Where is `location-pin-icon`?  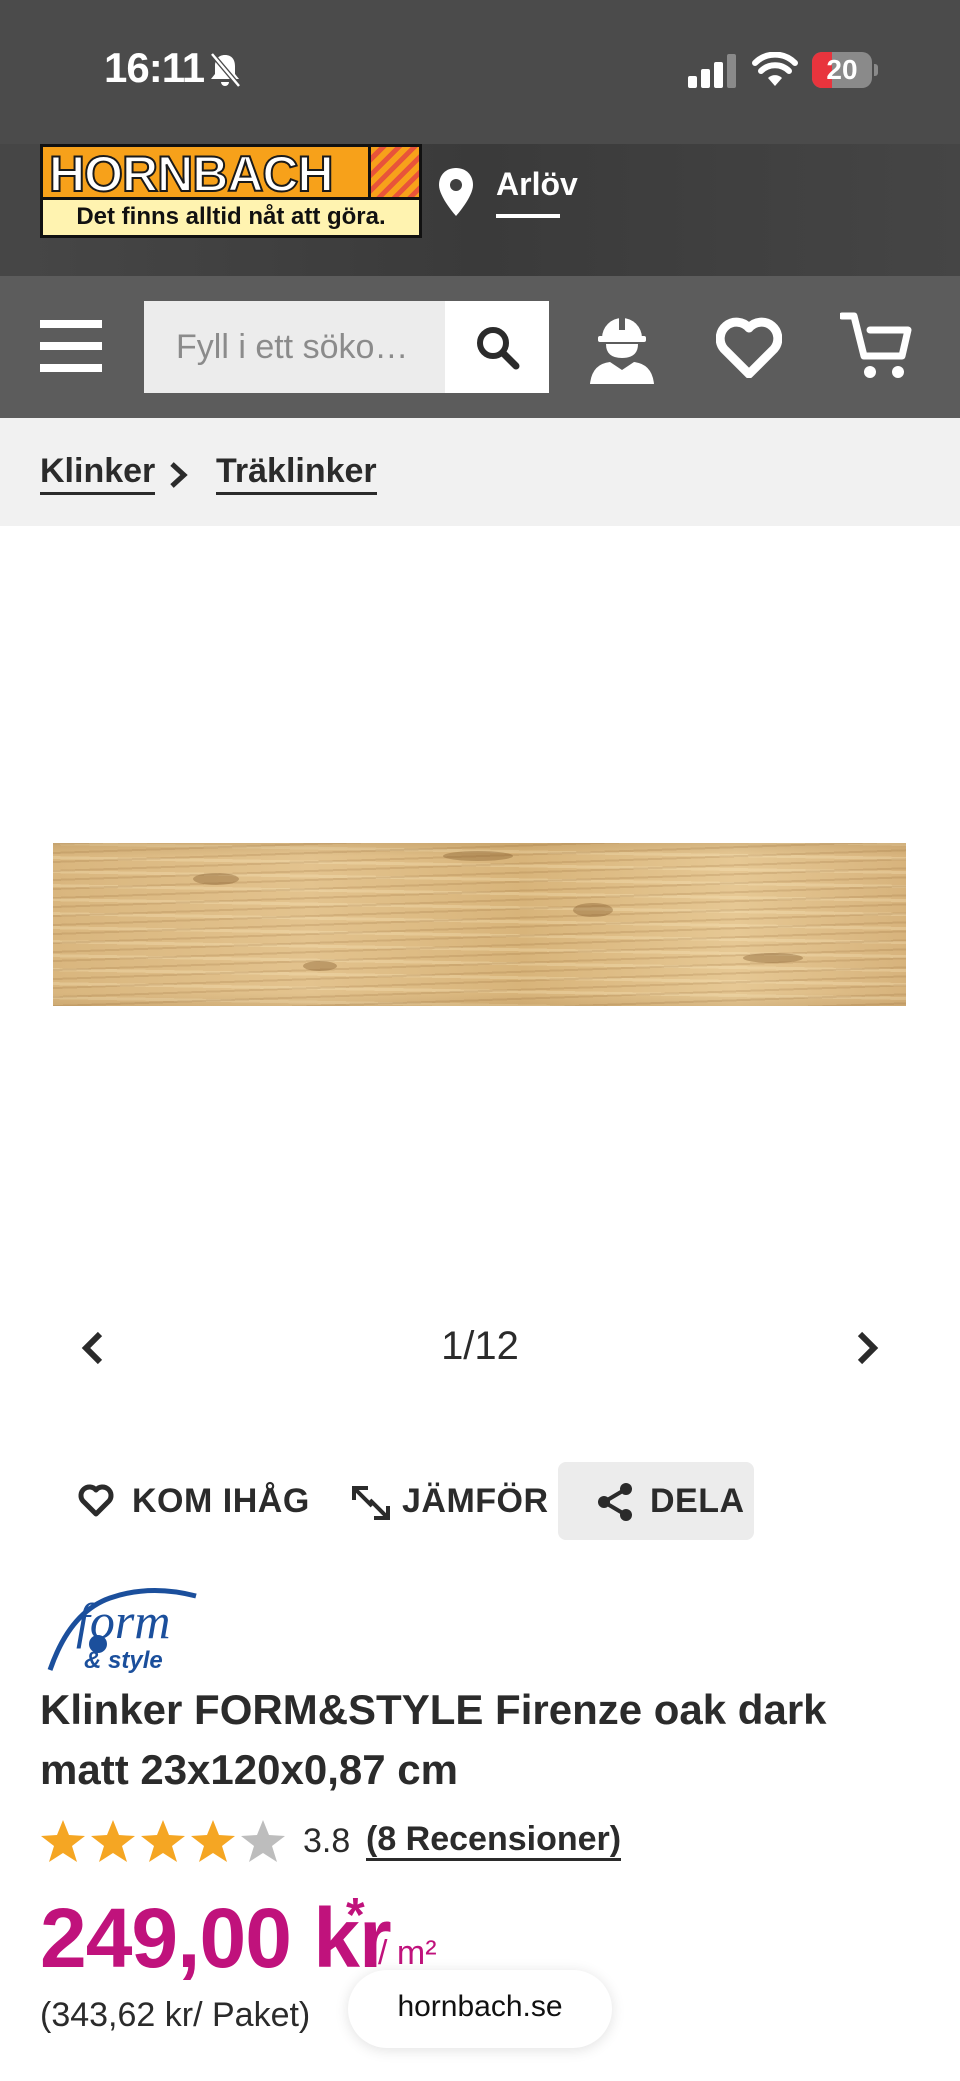
location-pin-icon is located at coordinates (456, 192).